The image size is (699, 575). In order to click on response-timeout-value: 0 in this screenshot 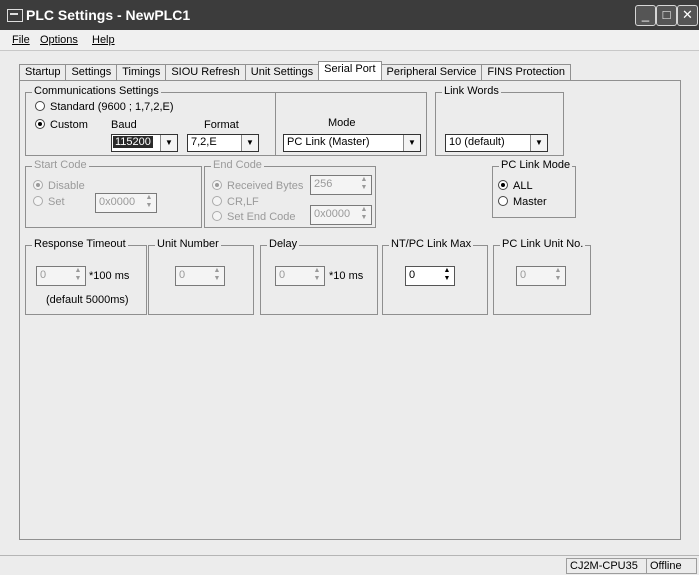, I will do `click(43, 275)`.